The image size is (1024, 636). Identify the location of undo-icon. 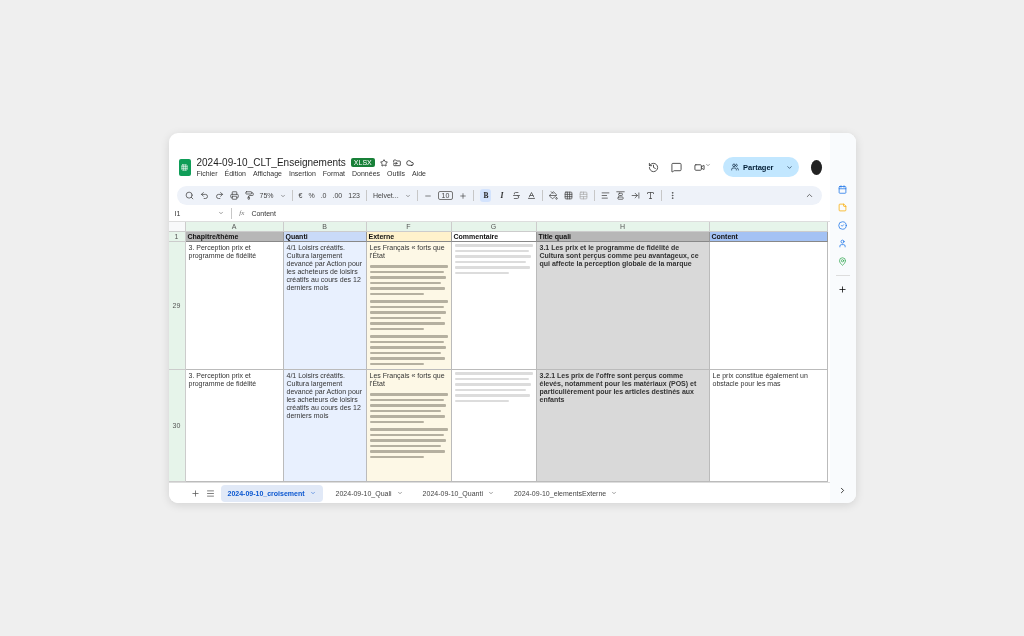
(204, 195).